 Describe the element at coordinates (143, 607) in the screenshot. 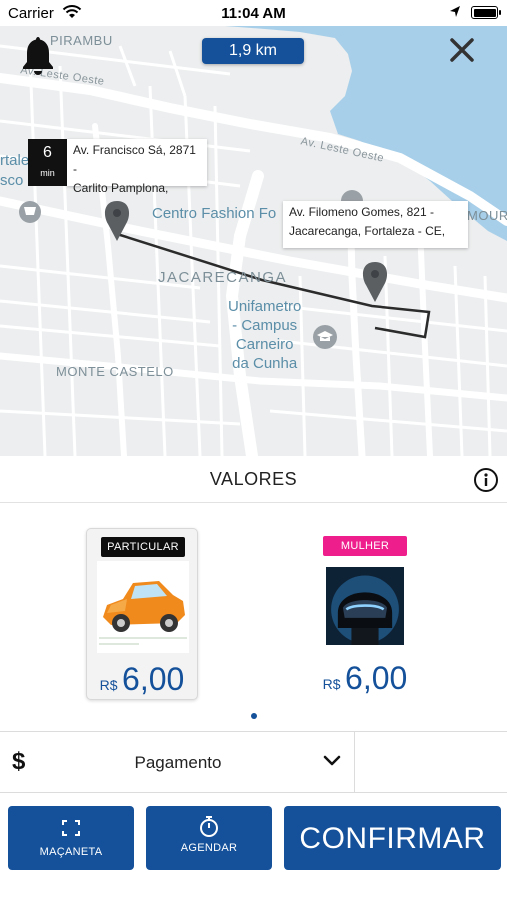

I see `orange-car-image` at that location.